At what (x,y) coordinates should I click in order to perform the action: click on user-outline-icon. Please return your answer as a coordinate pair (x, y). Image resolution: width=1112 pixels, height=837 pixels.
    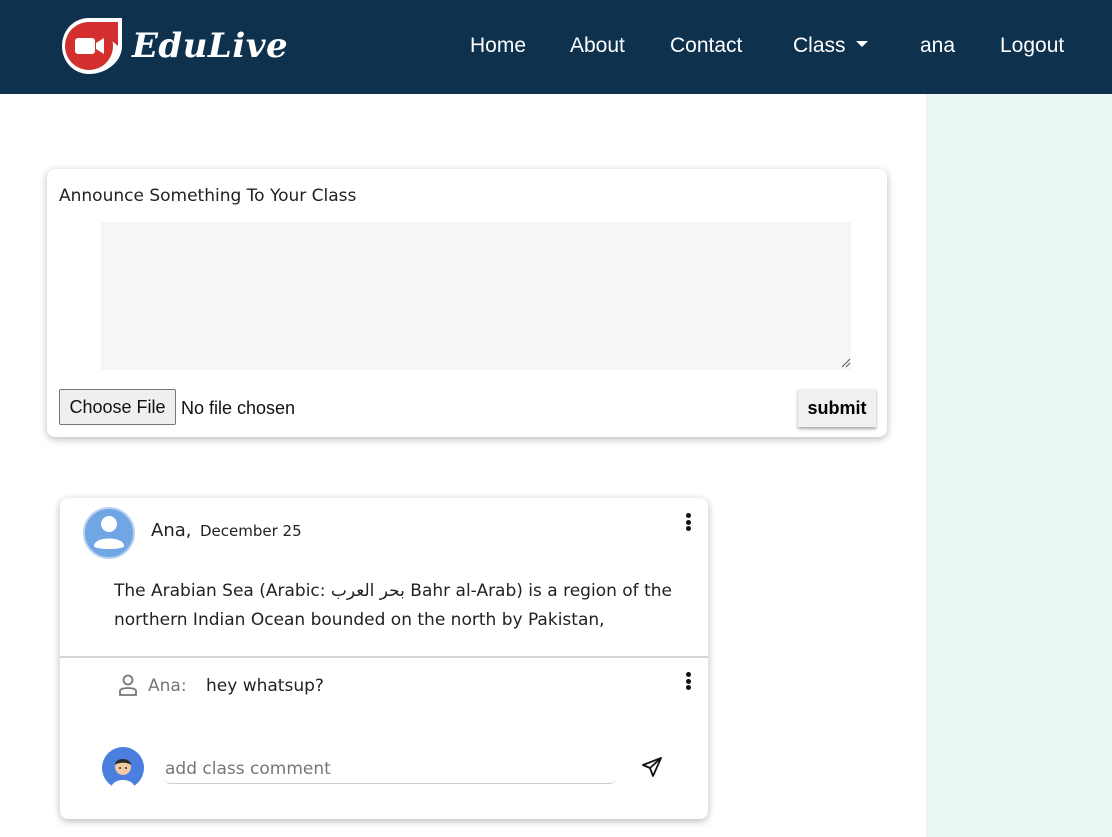
    Looking at the image, I should click on (128, 685).